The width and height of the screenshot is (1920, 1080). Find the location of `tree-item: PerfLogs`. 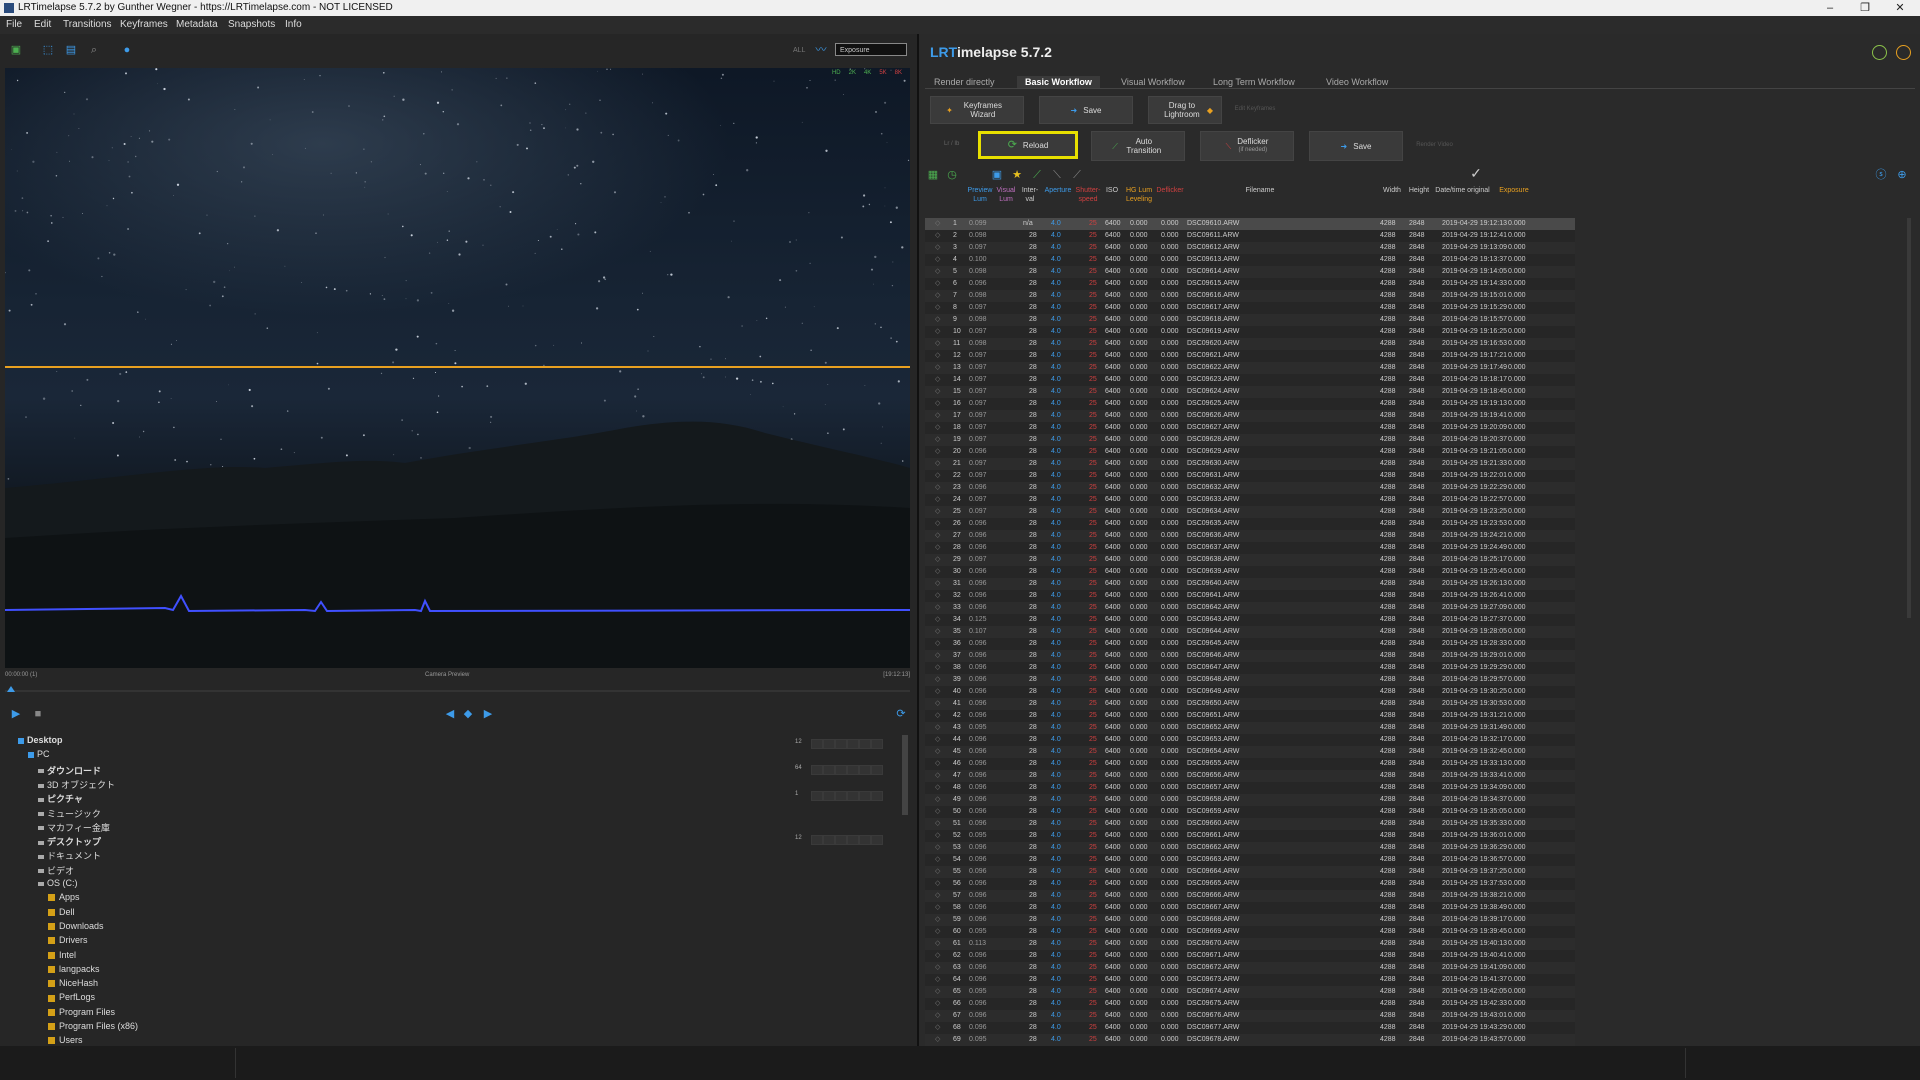

tree-item: PerfLogs is located at coordinates (71, 997).